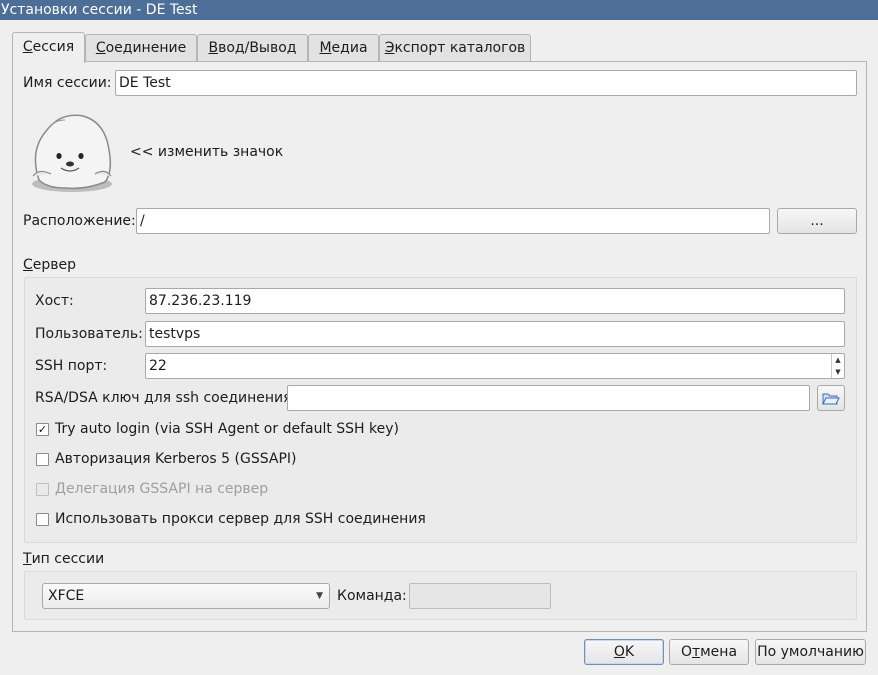  I want to click on session-name-label: Имя сессии:, so click(67, 83).